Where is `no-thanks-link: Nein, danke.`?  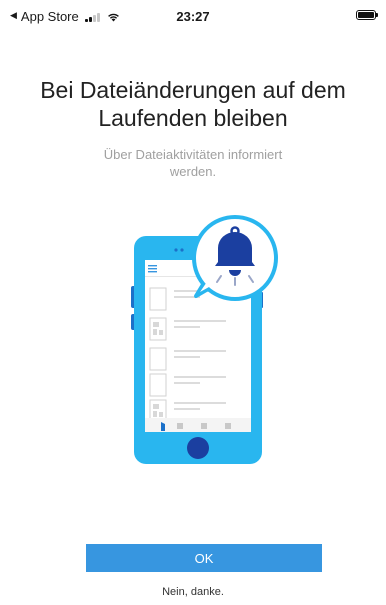 no-thanks-link: Nein, danke. is located at coordinates (193, 592).